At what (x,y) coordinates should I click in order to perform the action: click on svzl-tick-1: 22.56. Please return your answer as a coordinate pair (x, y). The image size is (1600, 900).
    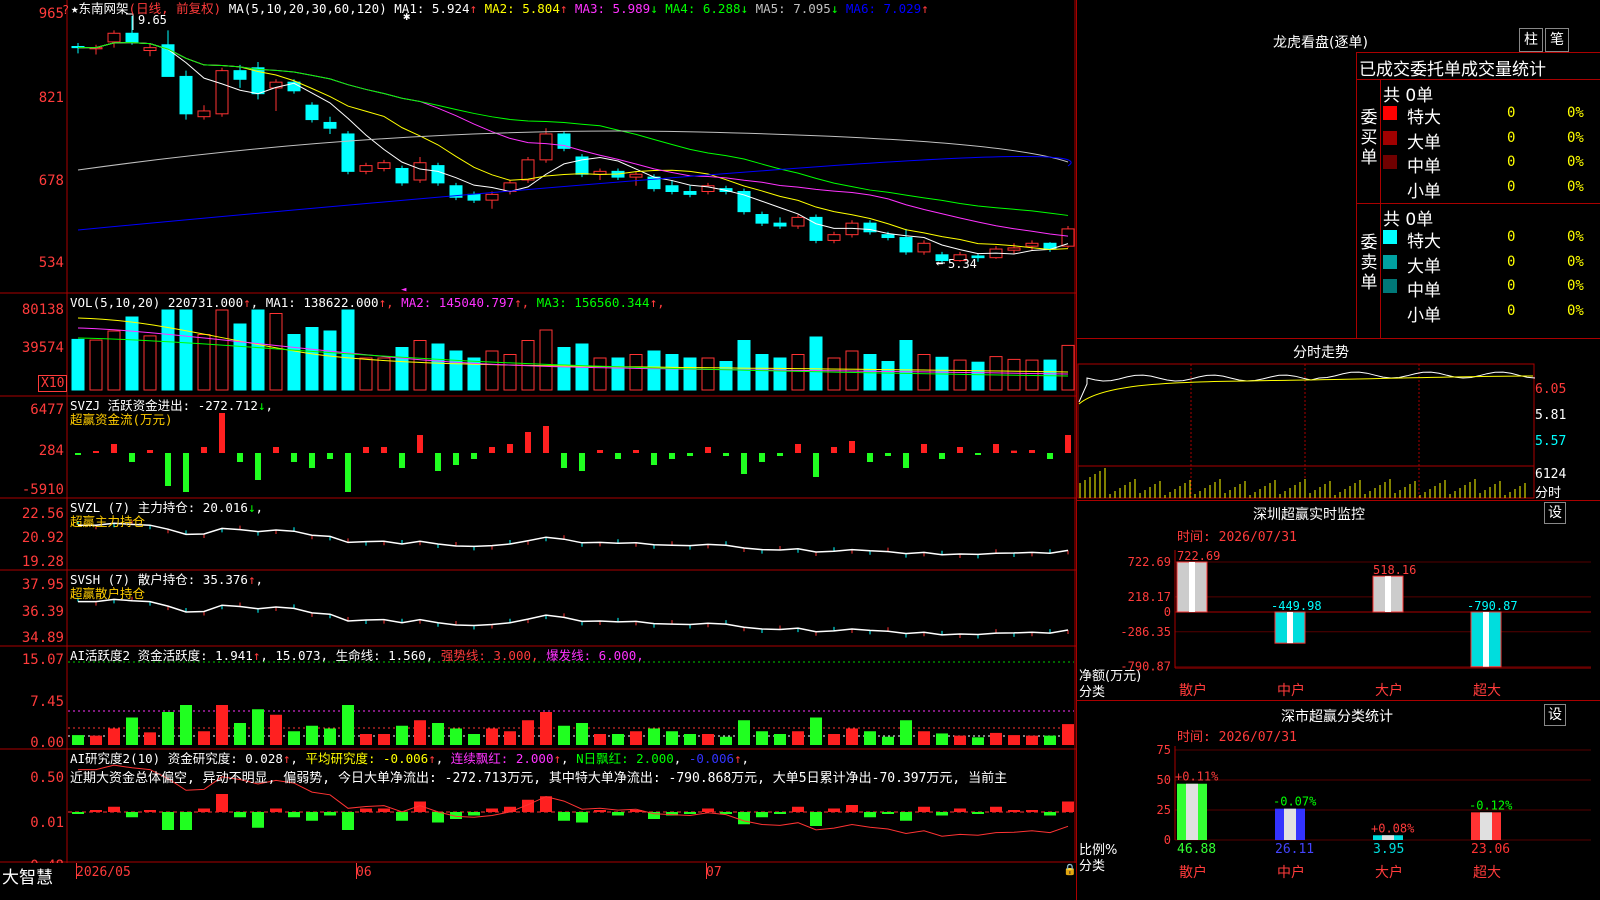
    Looking at the image, I should click on (42, 514).